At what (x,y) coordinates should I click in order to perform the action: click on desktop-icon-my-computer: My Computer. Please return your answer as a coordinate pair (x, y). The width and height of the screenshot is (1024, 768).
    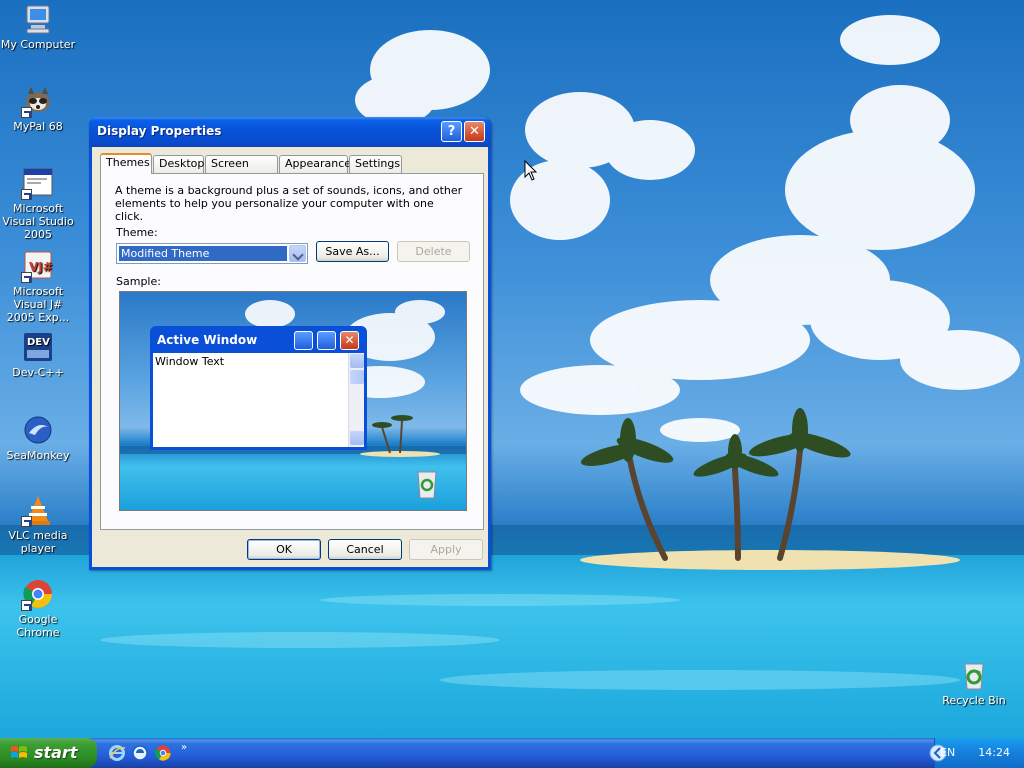
    Looking at the image, I should click on (39, 26).